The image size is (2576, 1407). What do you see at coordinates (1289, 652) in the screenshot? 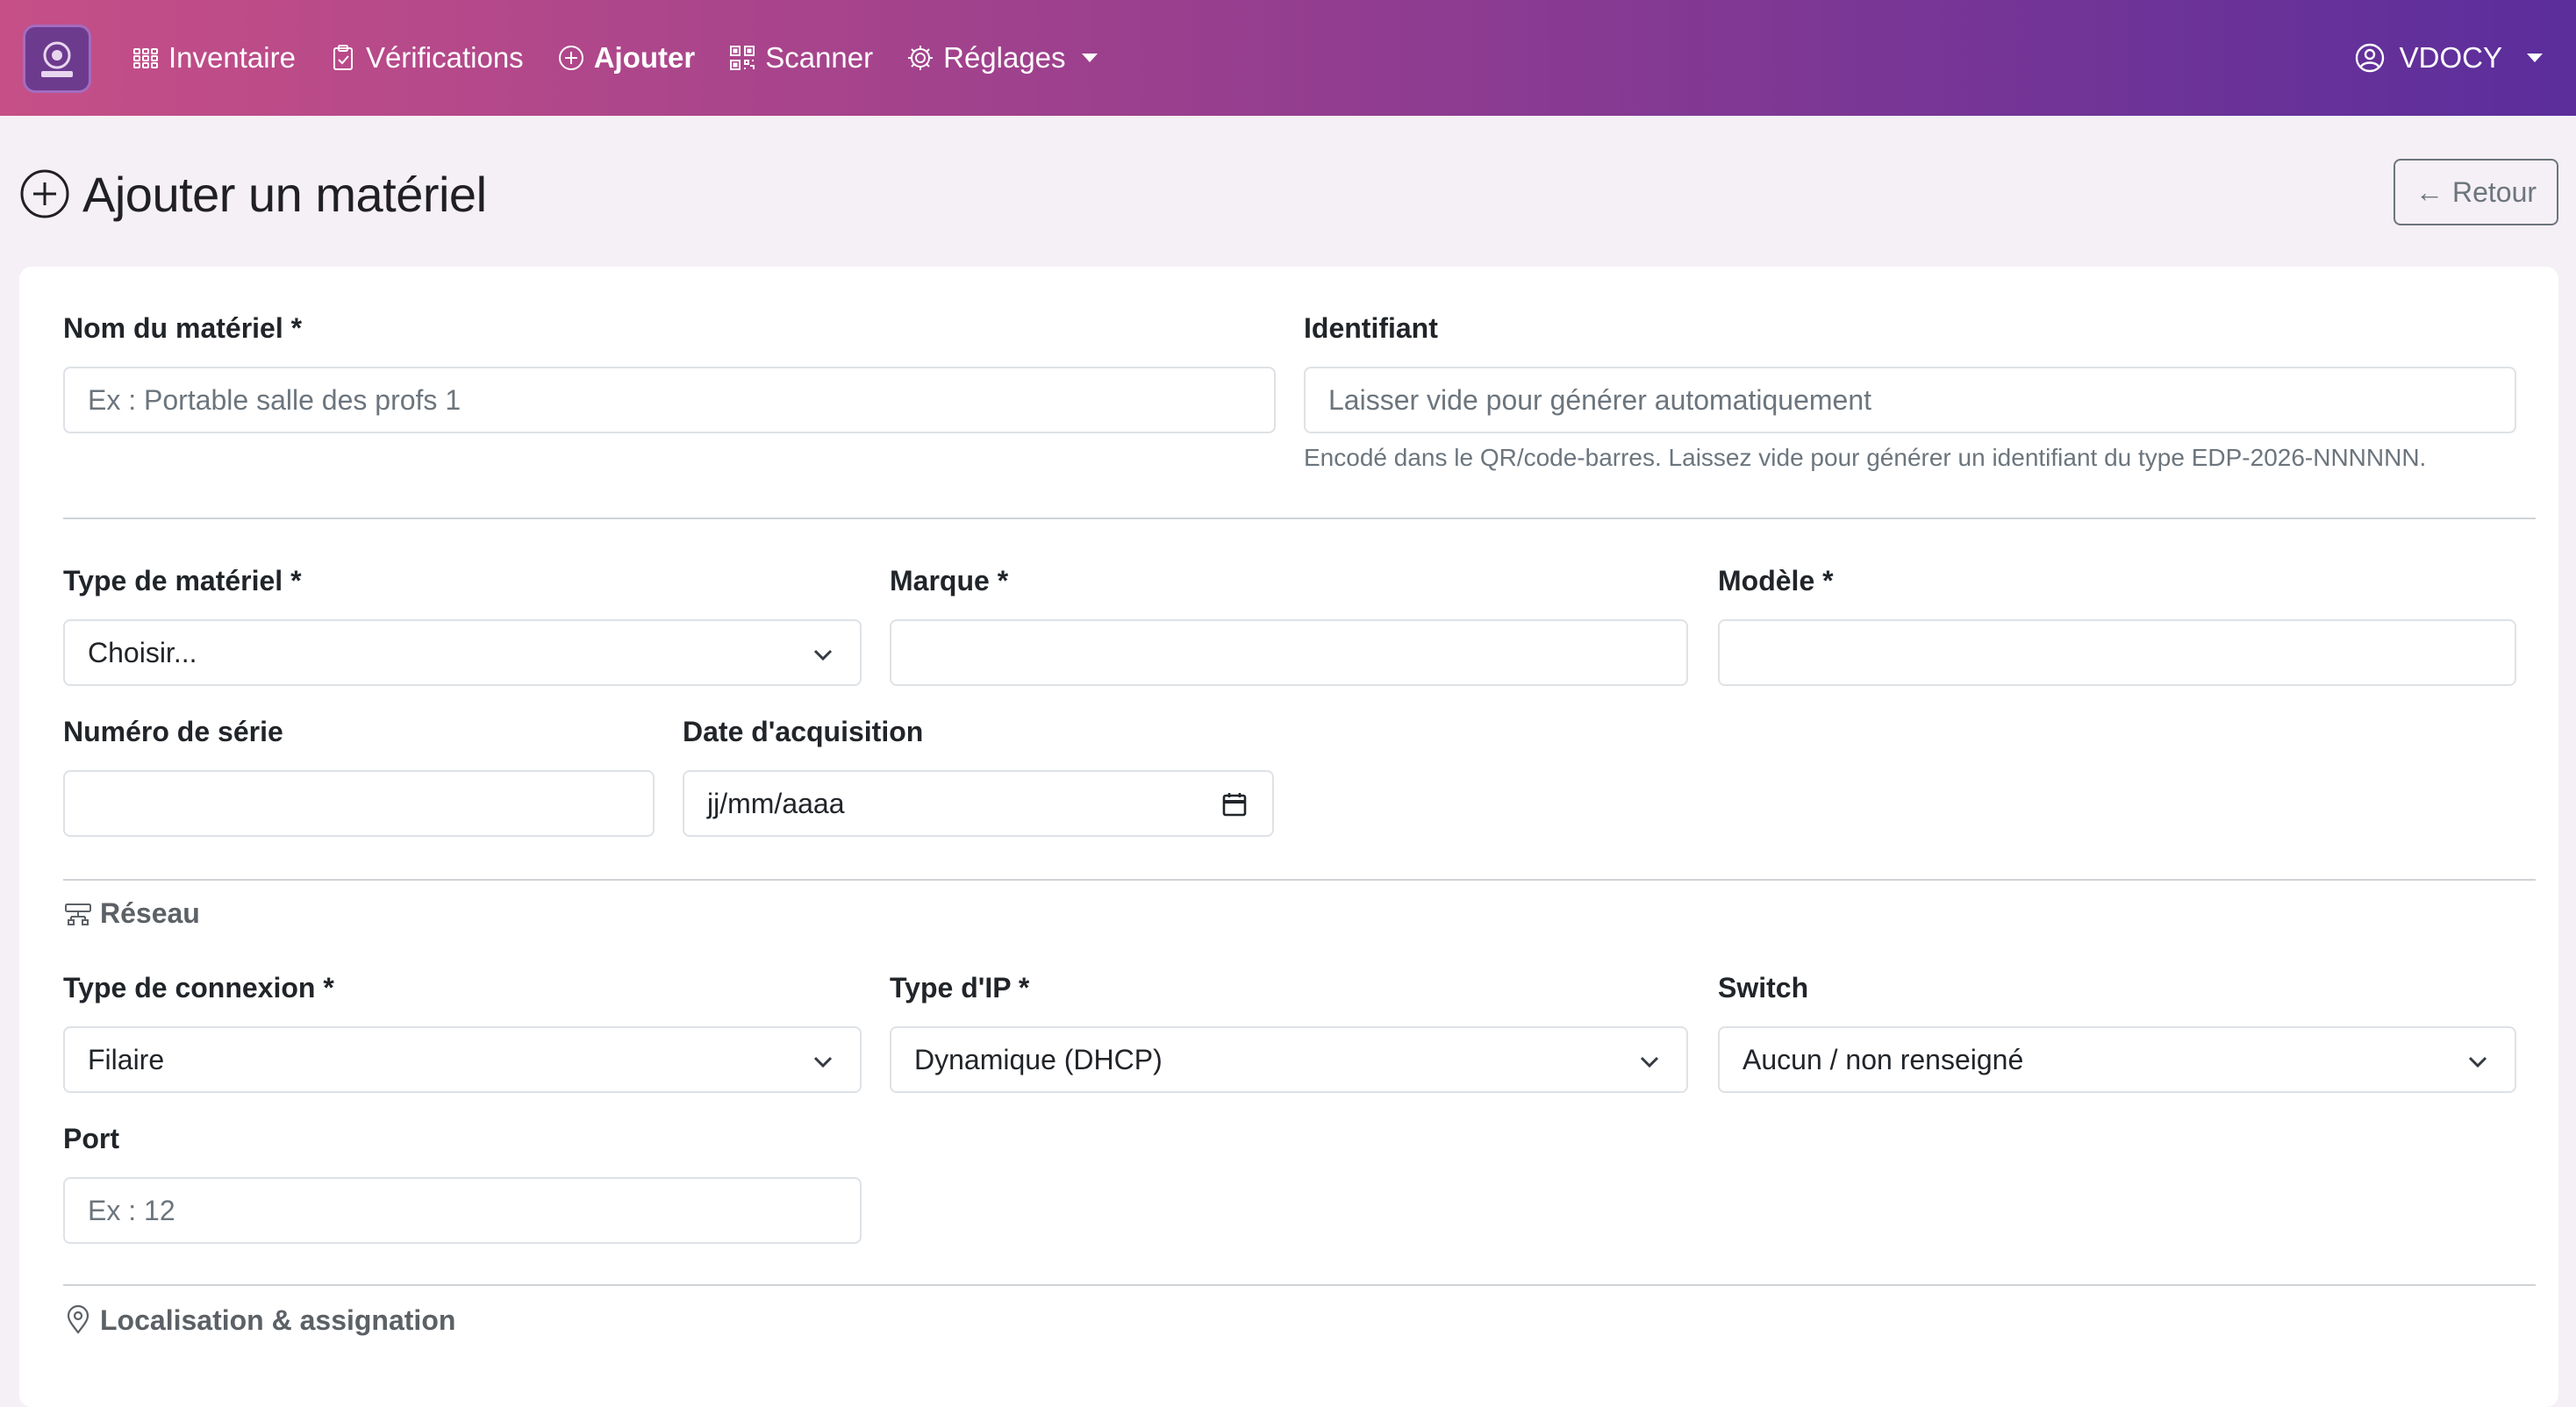
I see `brand-input` at bounding box center [1289, 652].